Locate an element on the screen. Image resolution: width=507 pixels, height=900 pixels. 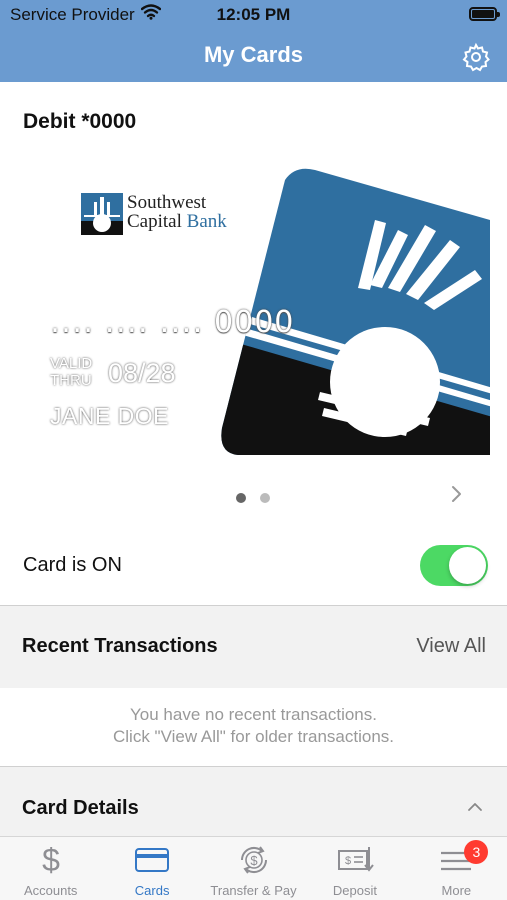
tab-transfer-pay: $ Transfer & Pay is located at coordinates (253, 868).